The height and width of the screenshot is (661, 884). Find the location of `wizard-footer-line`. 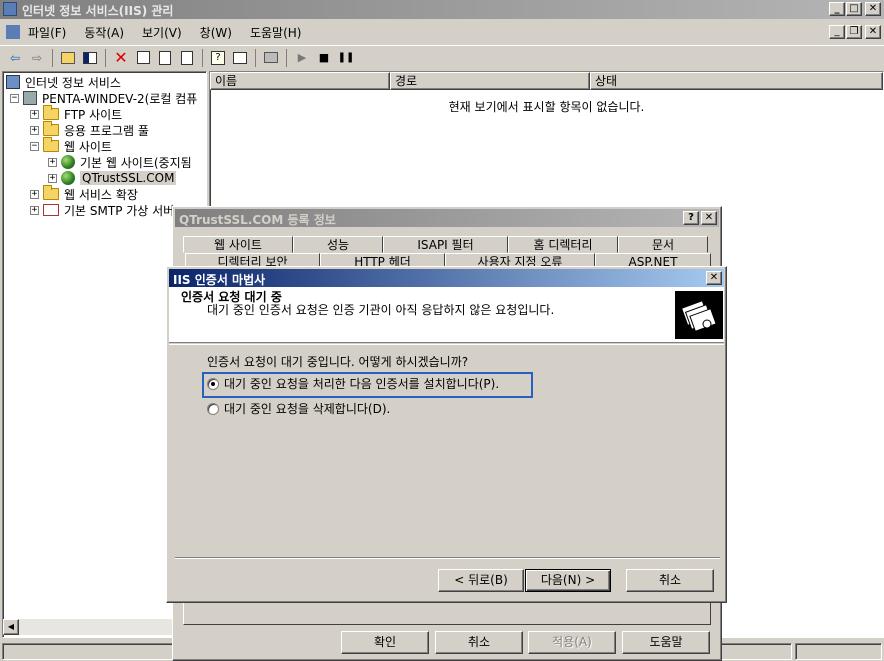

wizard-footer-line is located at coordinates (447, 558).